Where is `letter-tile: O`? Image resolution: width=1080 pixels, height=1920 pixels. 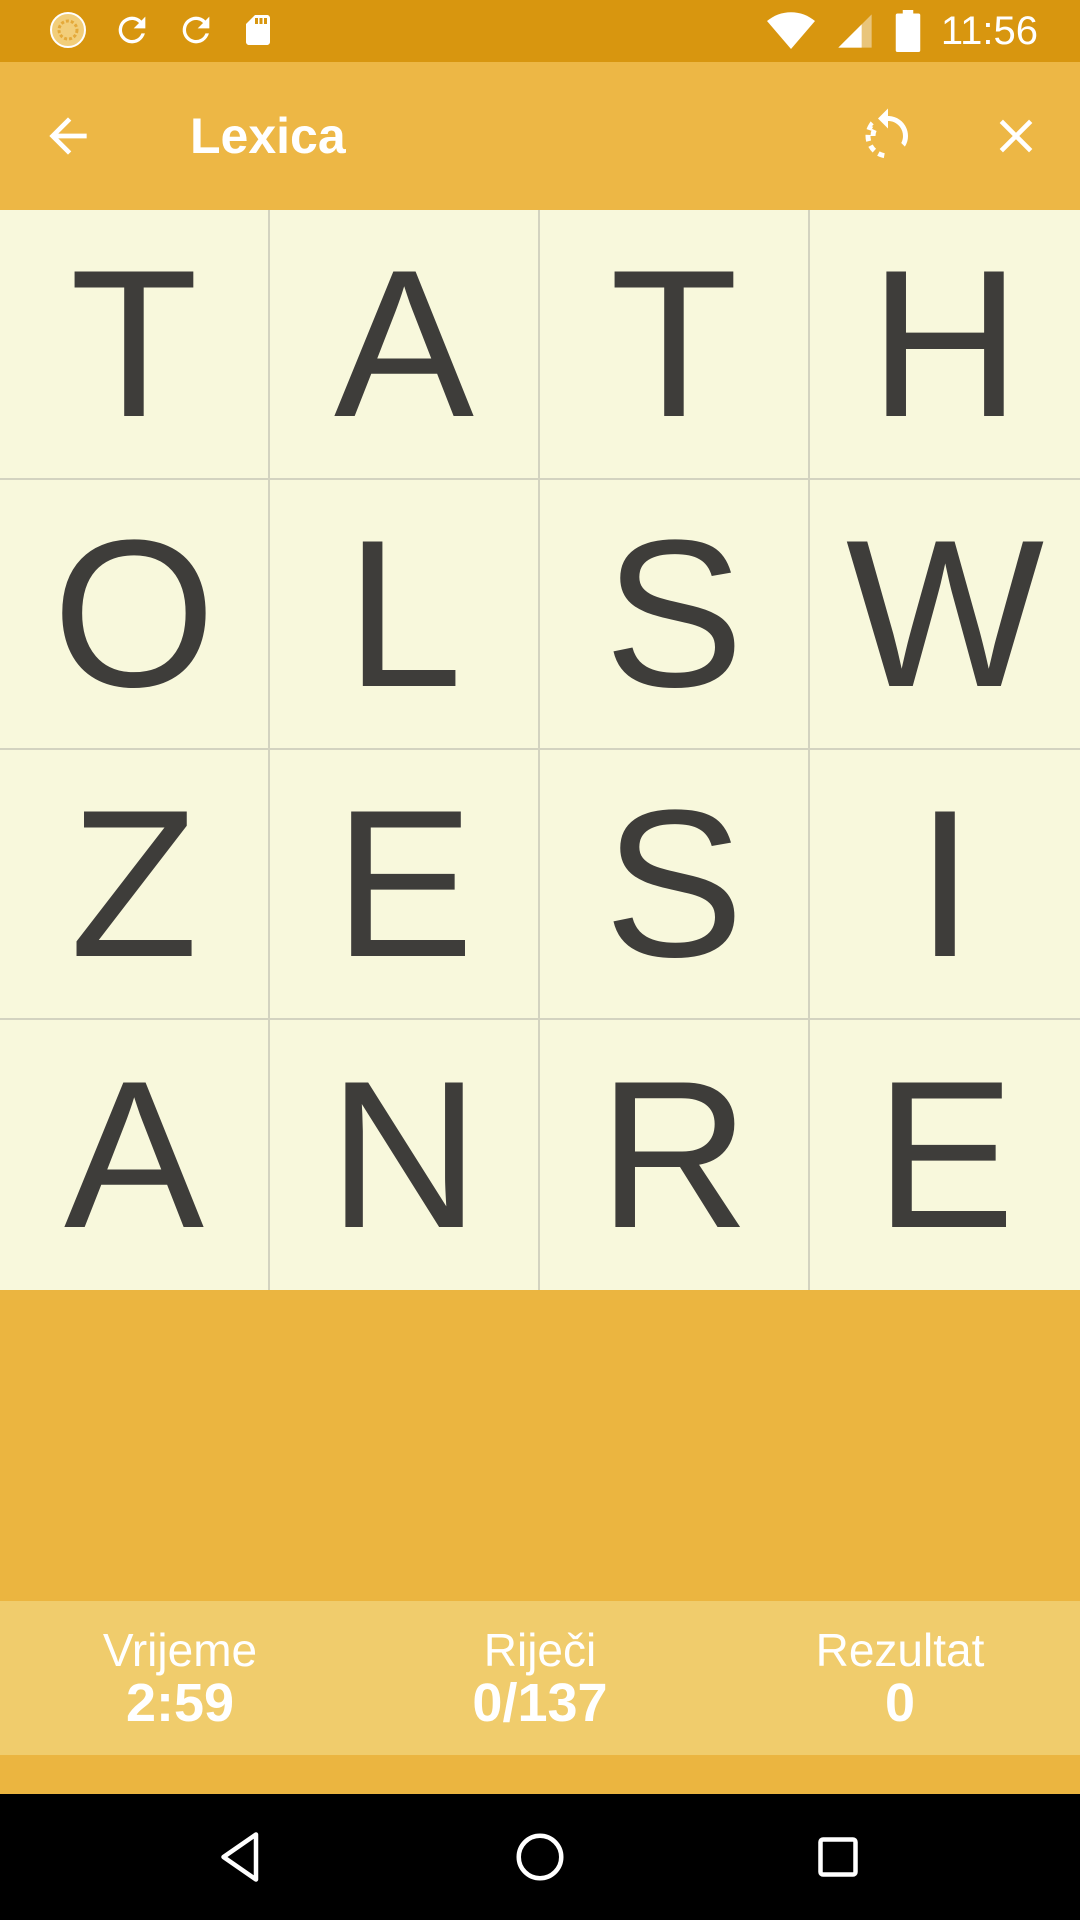
letter-tile: O is located at coordinates (135, 615).